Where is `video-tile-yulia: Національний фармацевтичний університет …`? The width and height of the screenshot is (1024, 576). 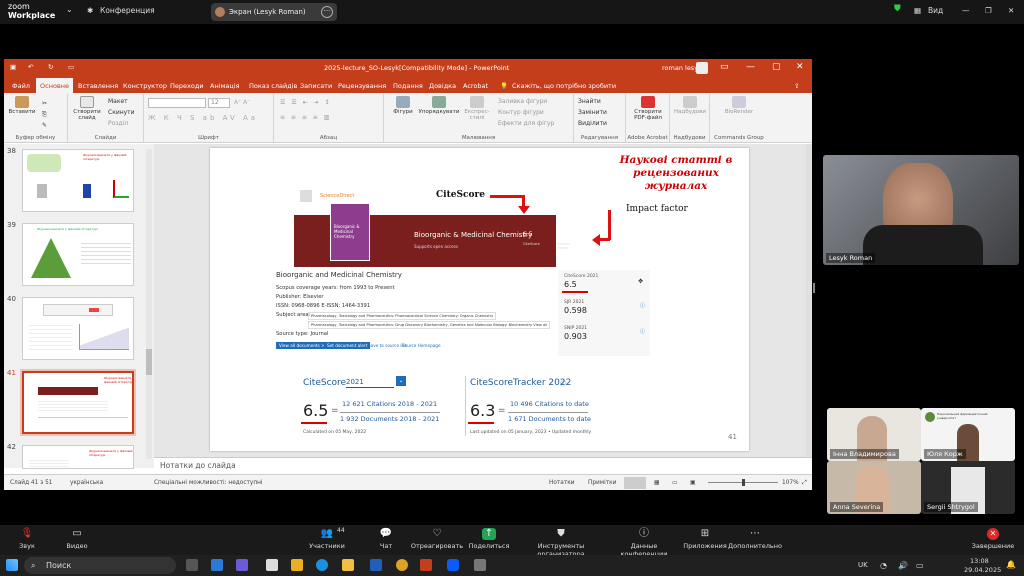
video-tile-yulia: Національний фармацевтичний університет … is located at coordinates (968, 434).